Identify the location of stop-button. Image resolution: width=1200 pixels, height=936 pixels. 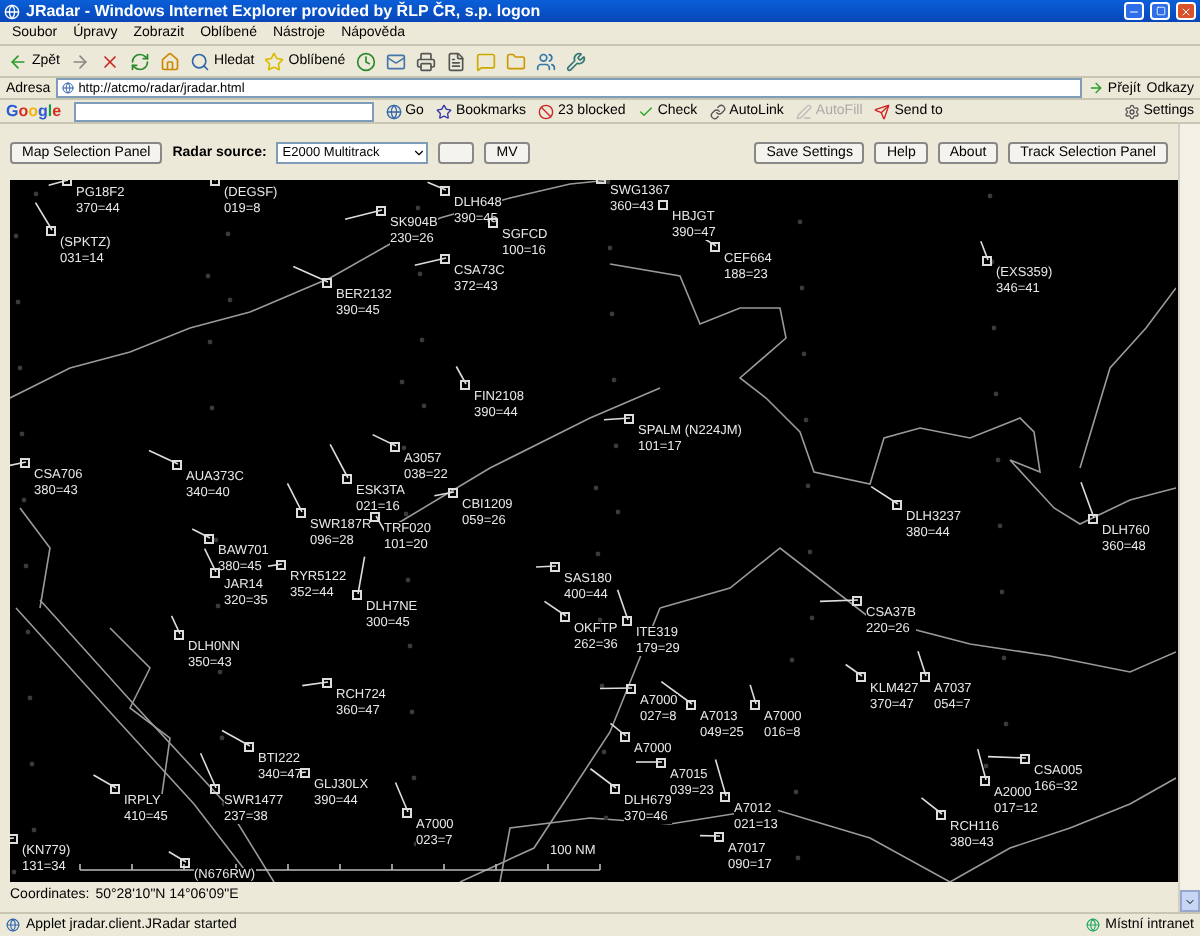
(110, 61).